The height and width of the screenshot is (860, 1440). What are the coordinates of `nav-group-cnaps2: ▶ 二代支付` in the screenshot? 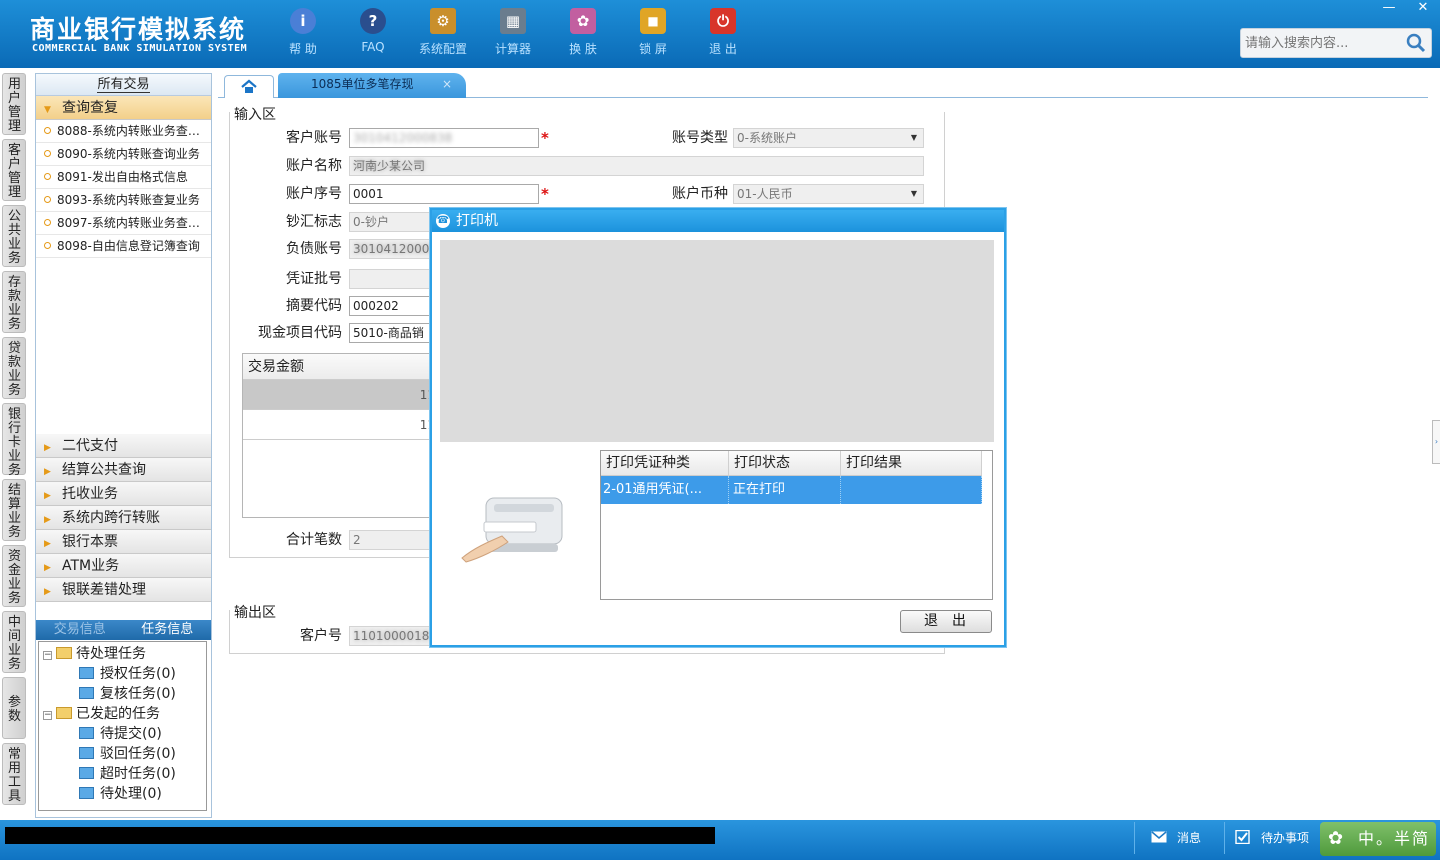 It's located at (123, 446).